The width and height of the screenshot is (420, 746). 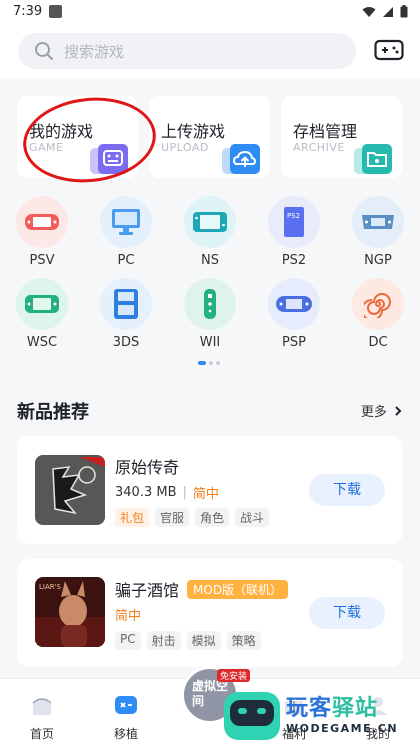 I want to click on cover-lettering: LIAR'S, so click(x=50, y=587).